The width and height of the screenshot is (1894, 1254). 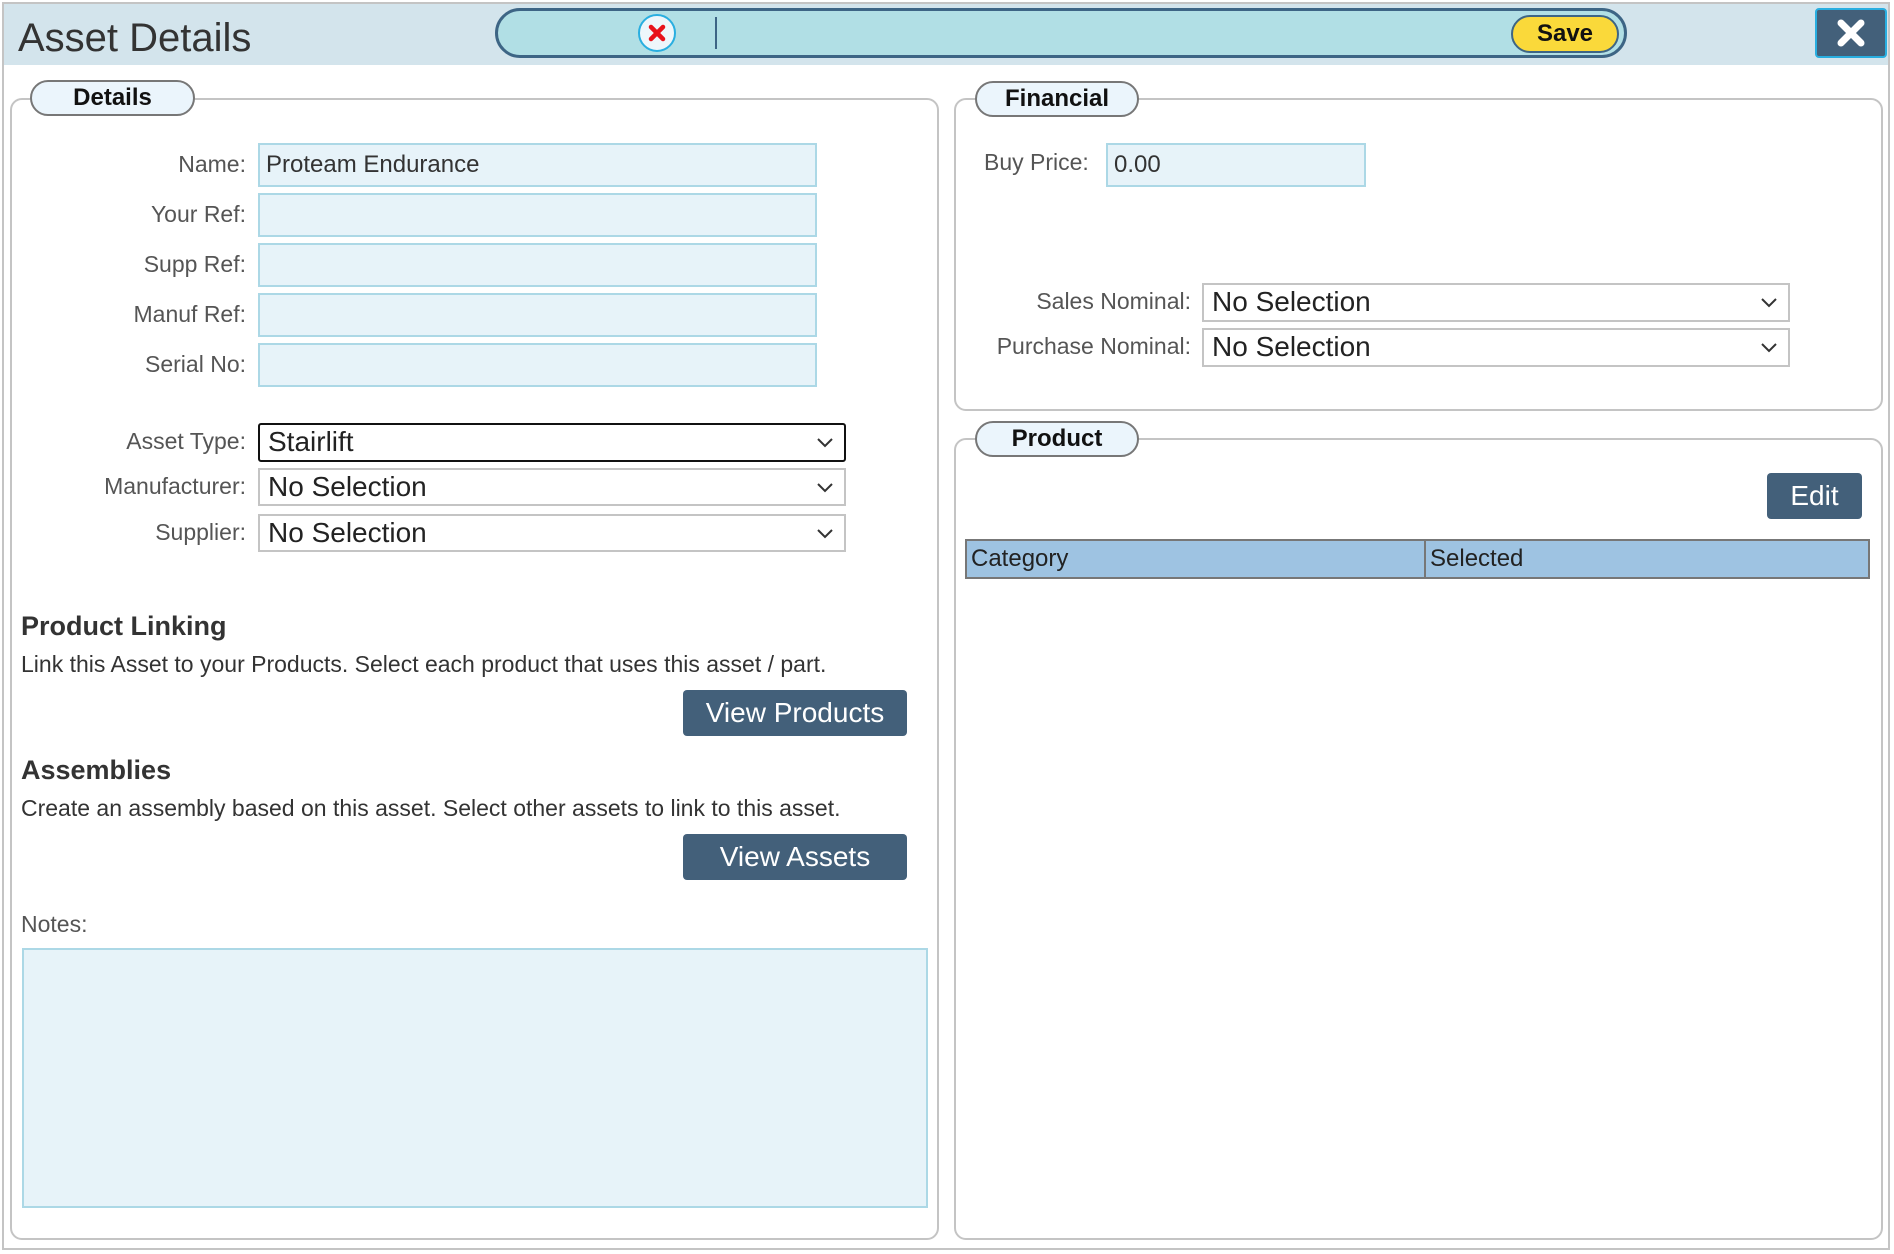 What do you see at coordinates (552, 533) in the screenshot?
I see `supplier-select: No Selection` at bounding box center [552, 533].